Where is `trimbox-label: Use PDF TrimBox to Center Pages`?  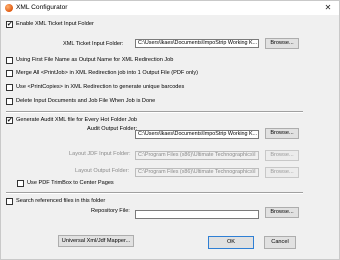 trimbox-label: Use PDF TrimBox to Center Pages is located at coordinates (70, 183).